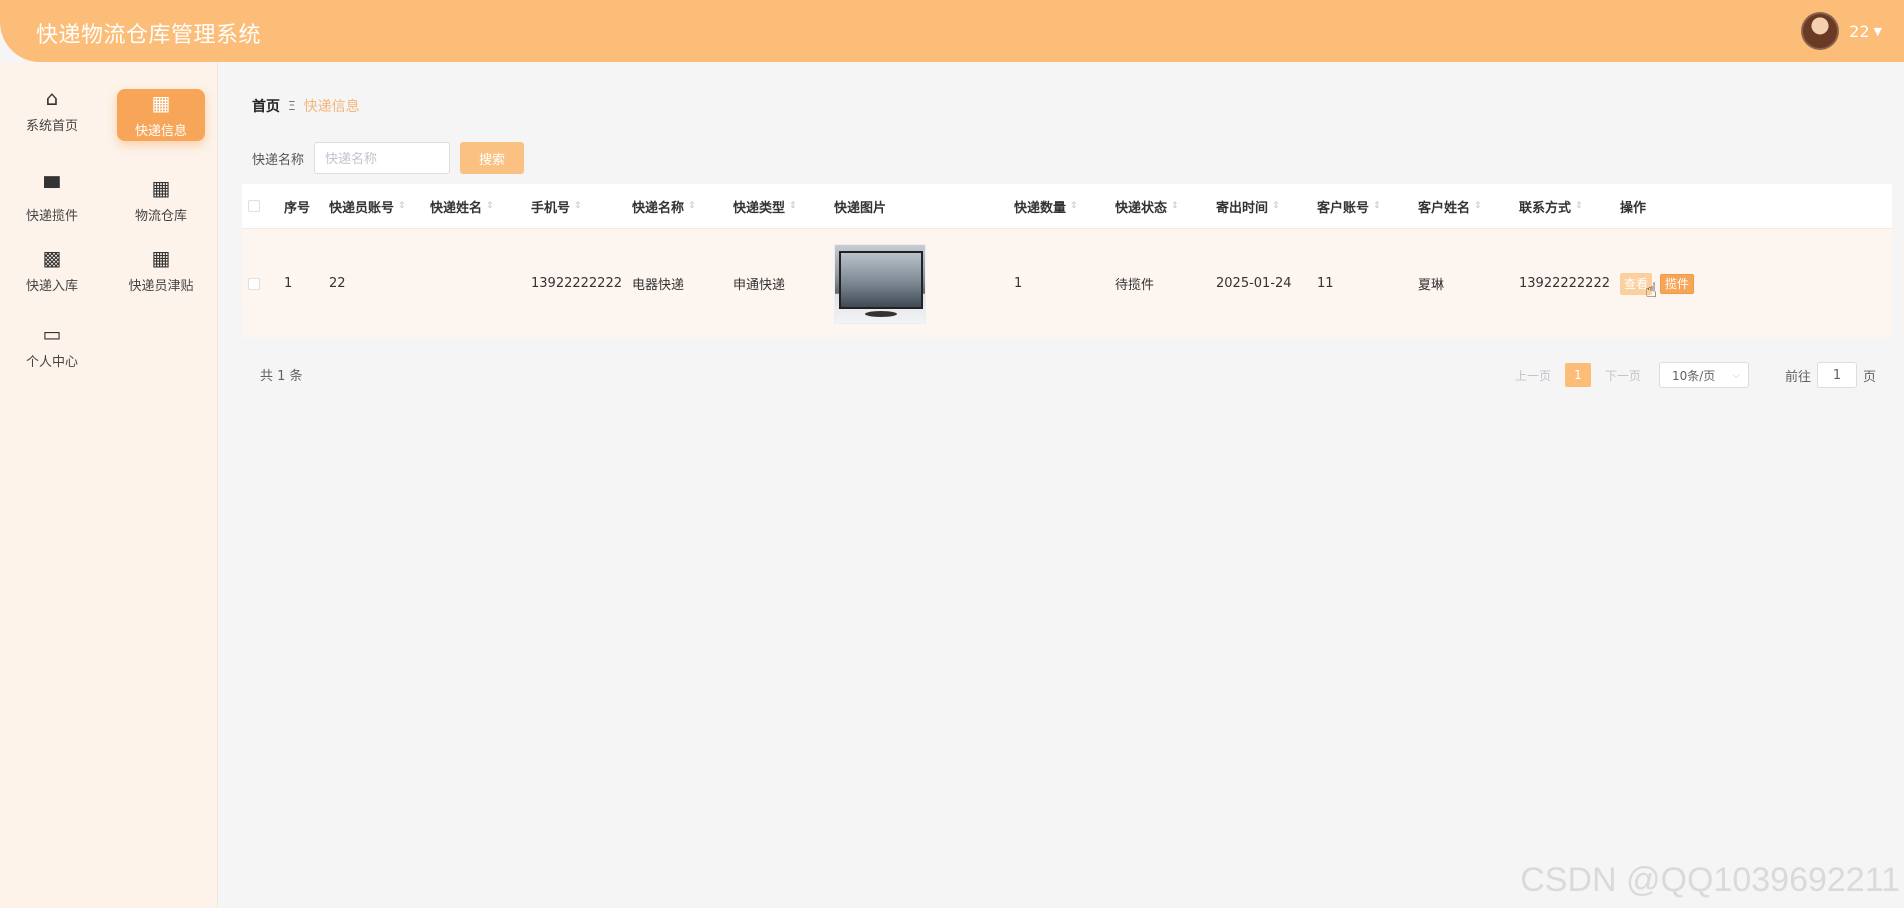 The width and height of the screenshot is (1904, 908). Describe the element at coordinates (51, 286) in the screenshot. I see `sidebar-item-label: 快递入库` at that location.